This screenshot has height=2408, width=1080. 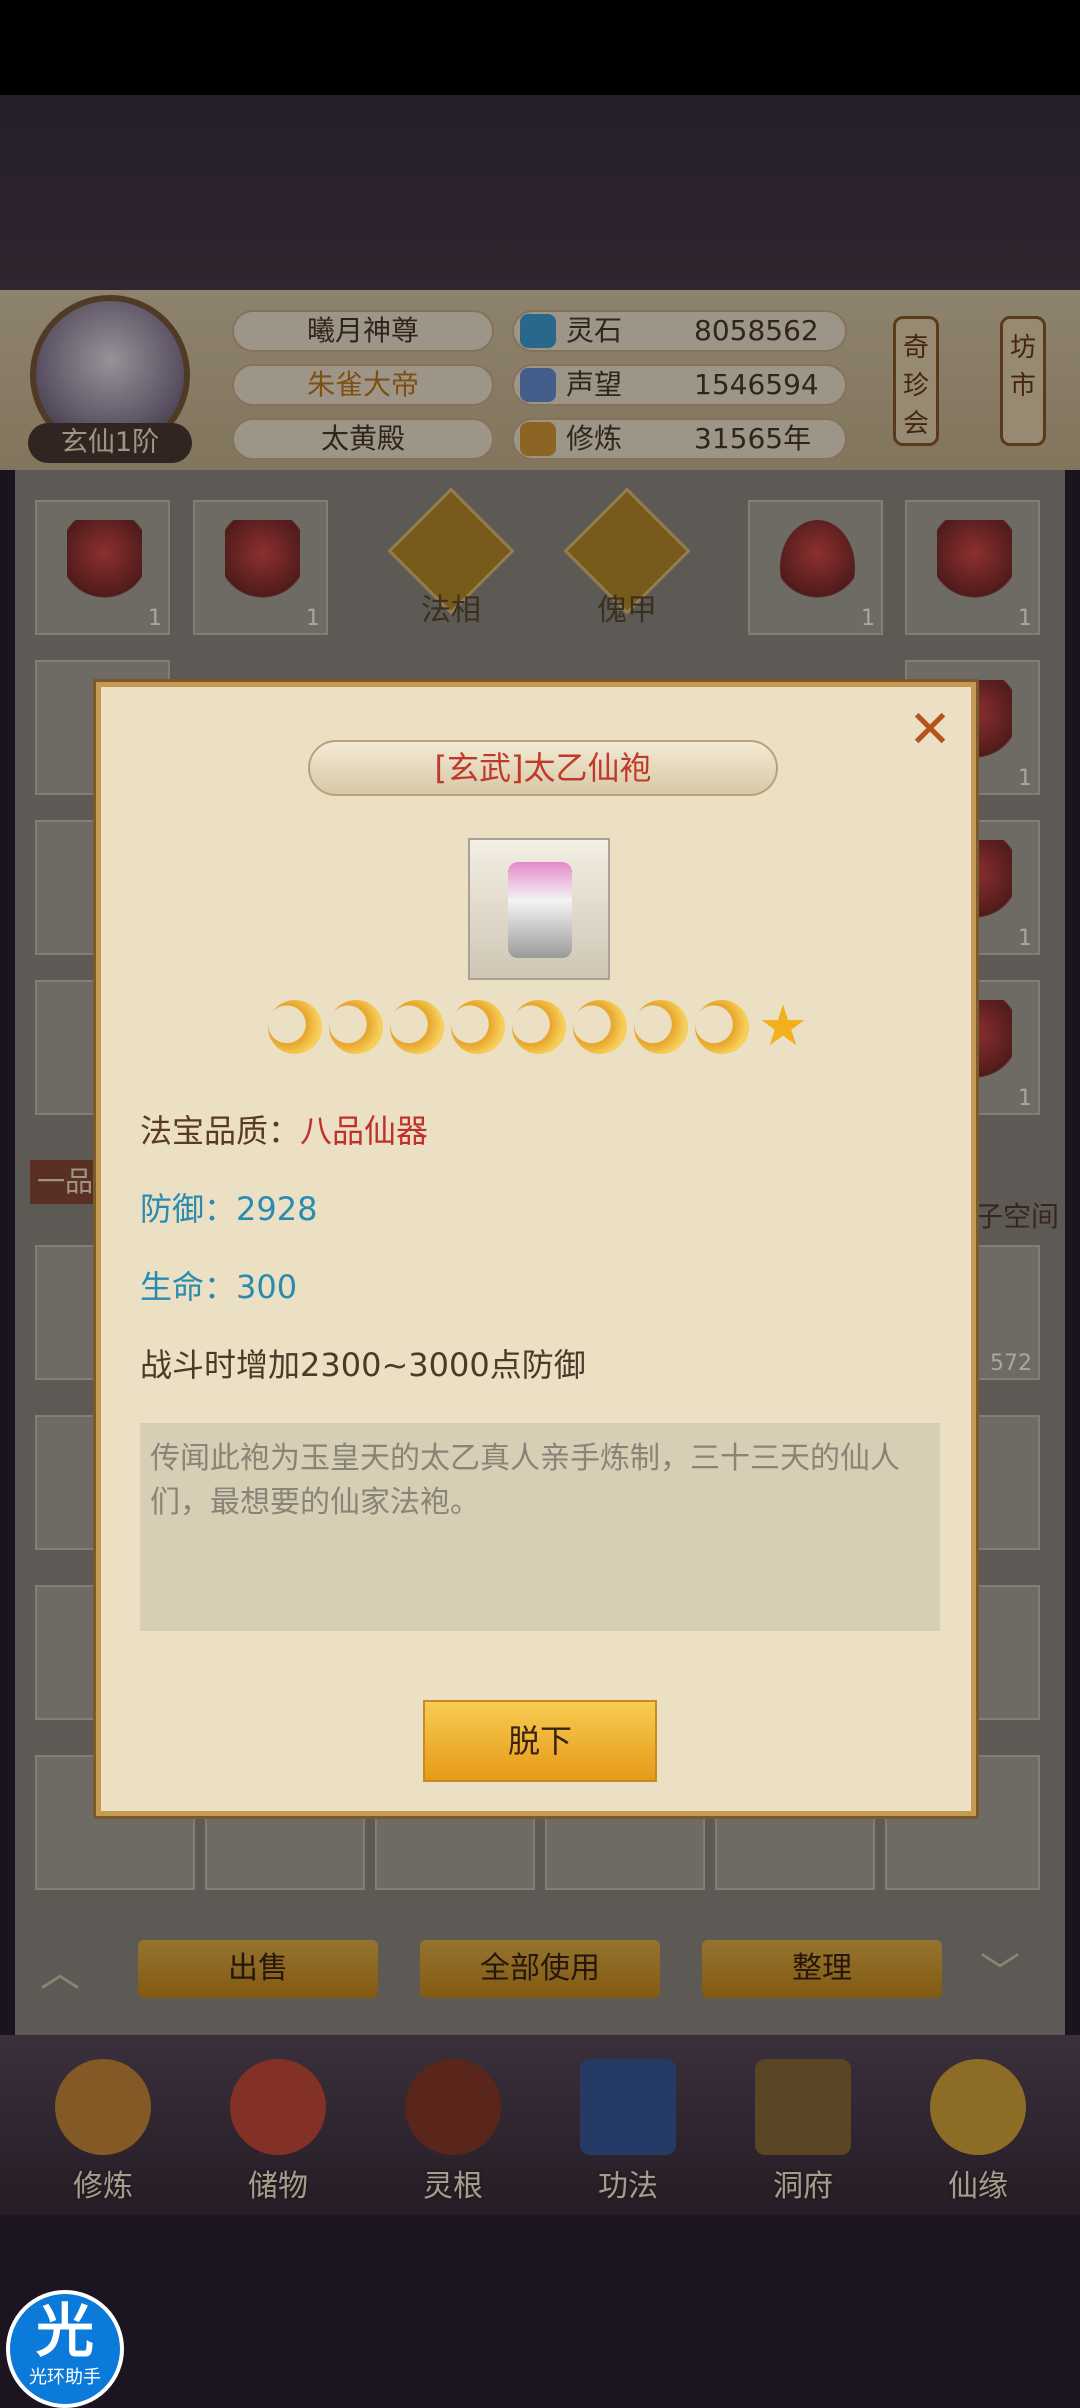 I want to click on assistant-badge: 光 光环助手, so click(x=65, y=2349).